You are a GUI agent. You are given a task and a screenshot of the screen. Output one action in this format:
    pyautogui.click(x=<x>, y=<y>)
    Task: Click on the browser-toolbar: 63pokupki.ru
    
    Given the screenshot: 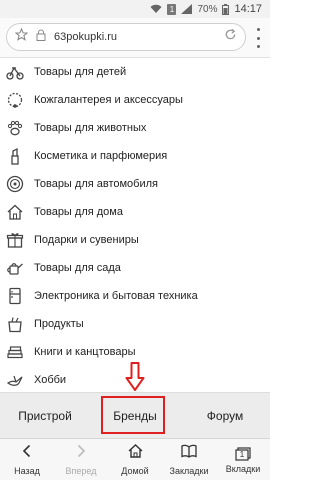 What is the action you would take?
    pyautogui.click(x=135, y=38)
    